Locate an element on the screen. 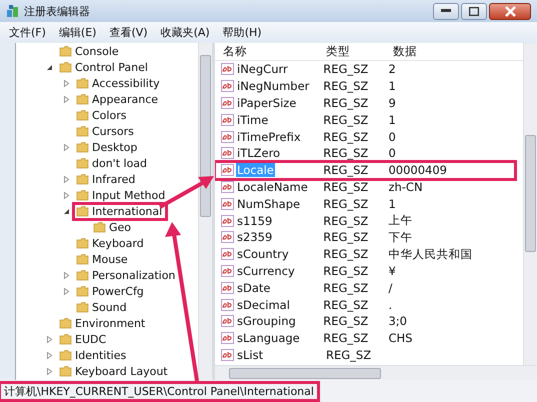 This screenshot has height=402, width=537. tree-item: Sound is located at coordinates (102, 307).